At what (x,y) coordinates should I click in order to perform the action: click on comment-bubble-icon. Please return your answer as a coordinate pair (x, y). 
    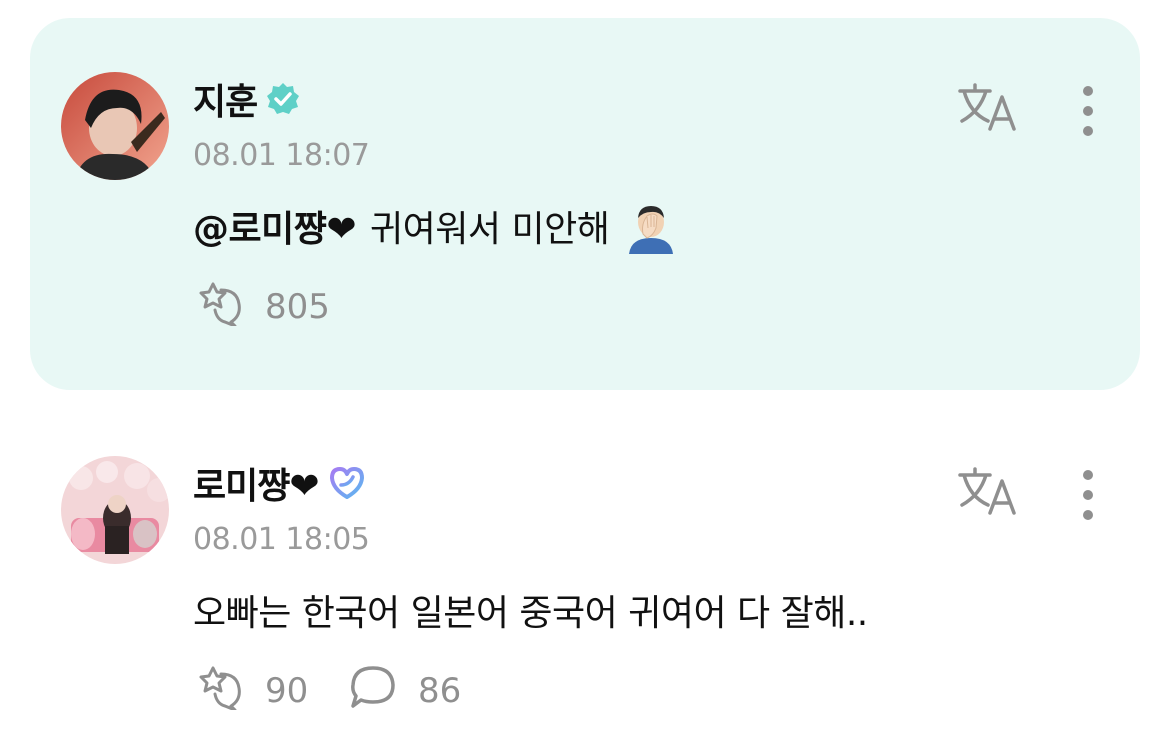
    Looking at the image, I should click on (373, 691).